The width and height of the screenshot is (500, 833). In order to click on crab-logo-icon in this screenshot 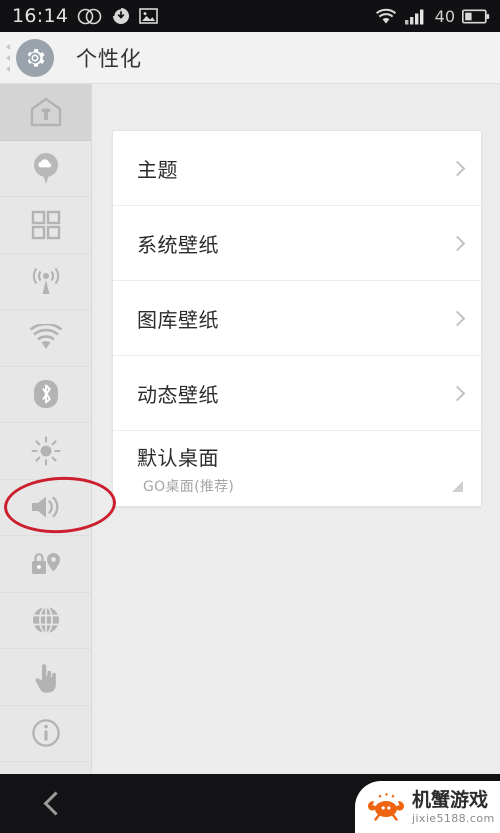, I will do `click(386, 807)`.